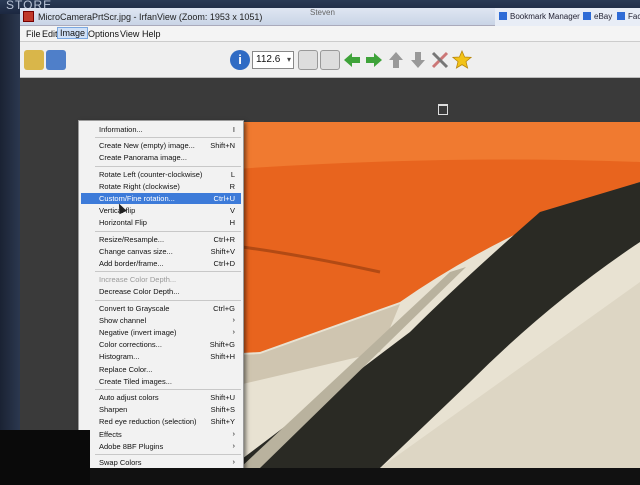 The width and height of the screenshot is (640, 485). What do you see at coordinates (34, 60) in the screenshot?
I see `open-folder-icon` at bounding box center [34, 60].